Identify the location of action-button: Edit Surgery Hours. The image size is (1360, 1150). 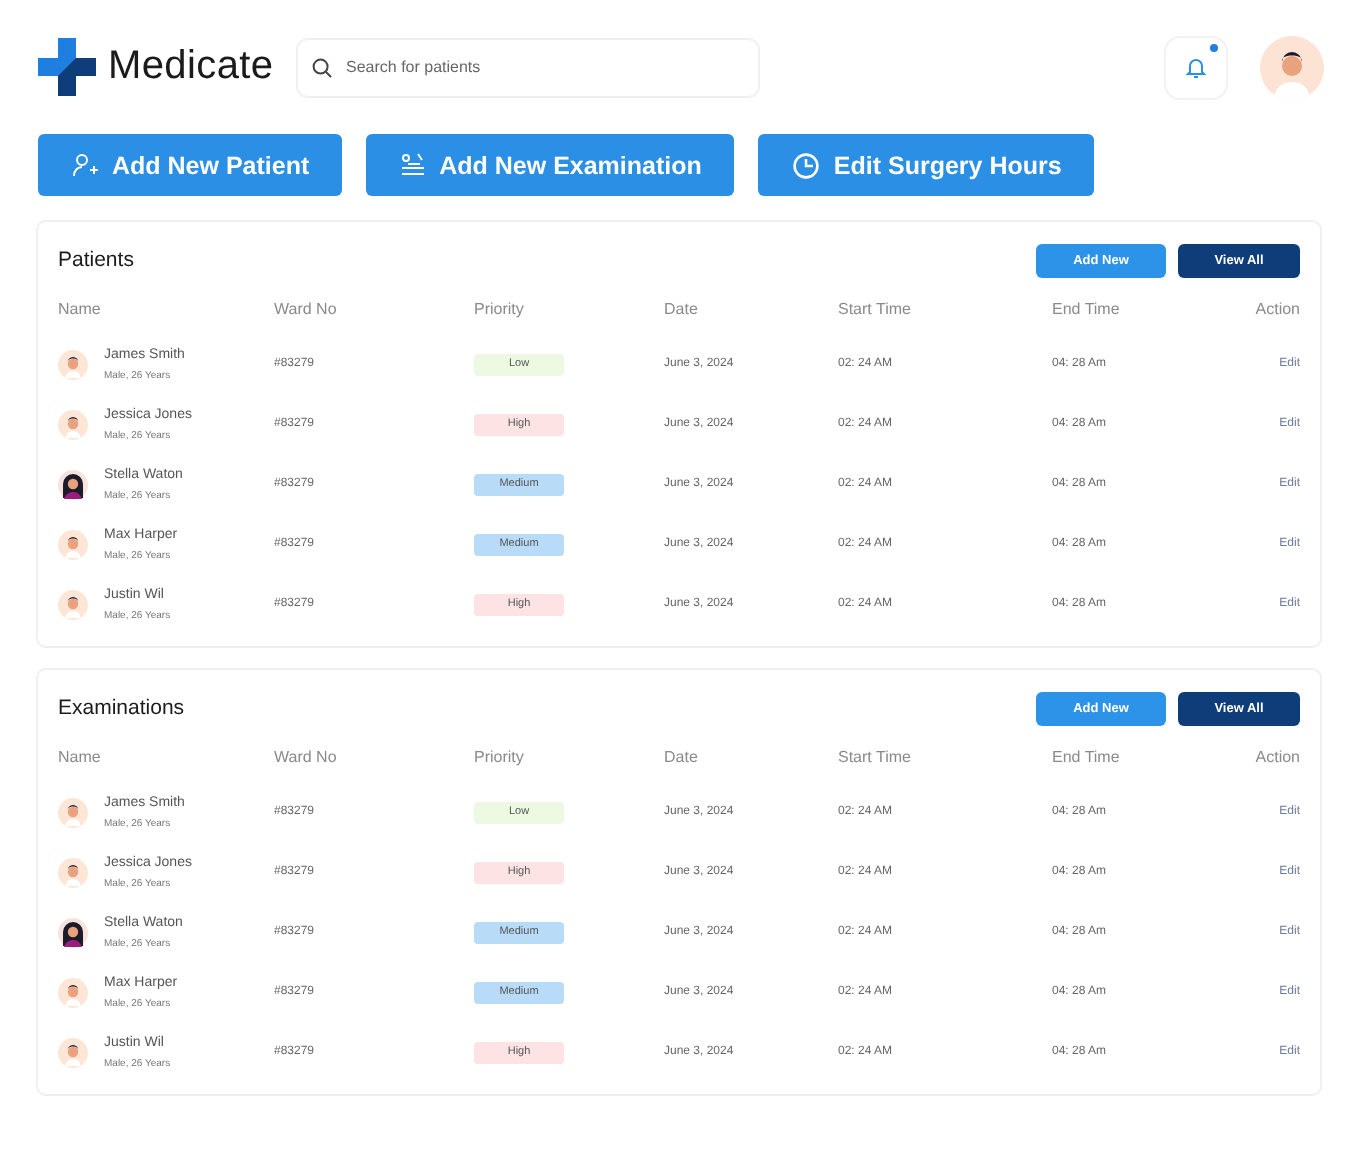
(925, 165).